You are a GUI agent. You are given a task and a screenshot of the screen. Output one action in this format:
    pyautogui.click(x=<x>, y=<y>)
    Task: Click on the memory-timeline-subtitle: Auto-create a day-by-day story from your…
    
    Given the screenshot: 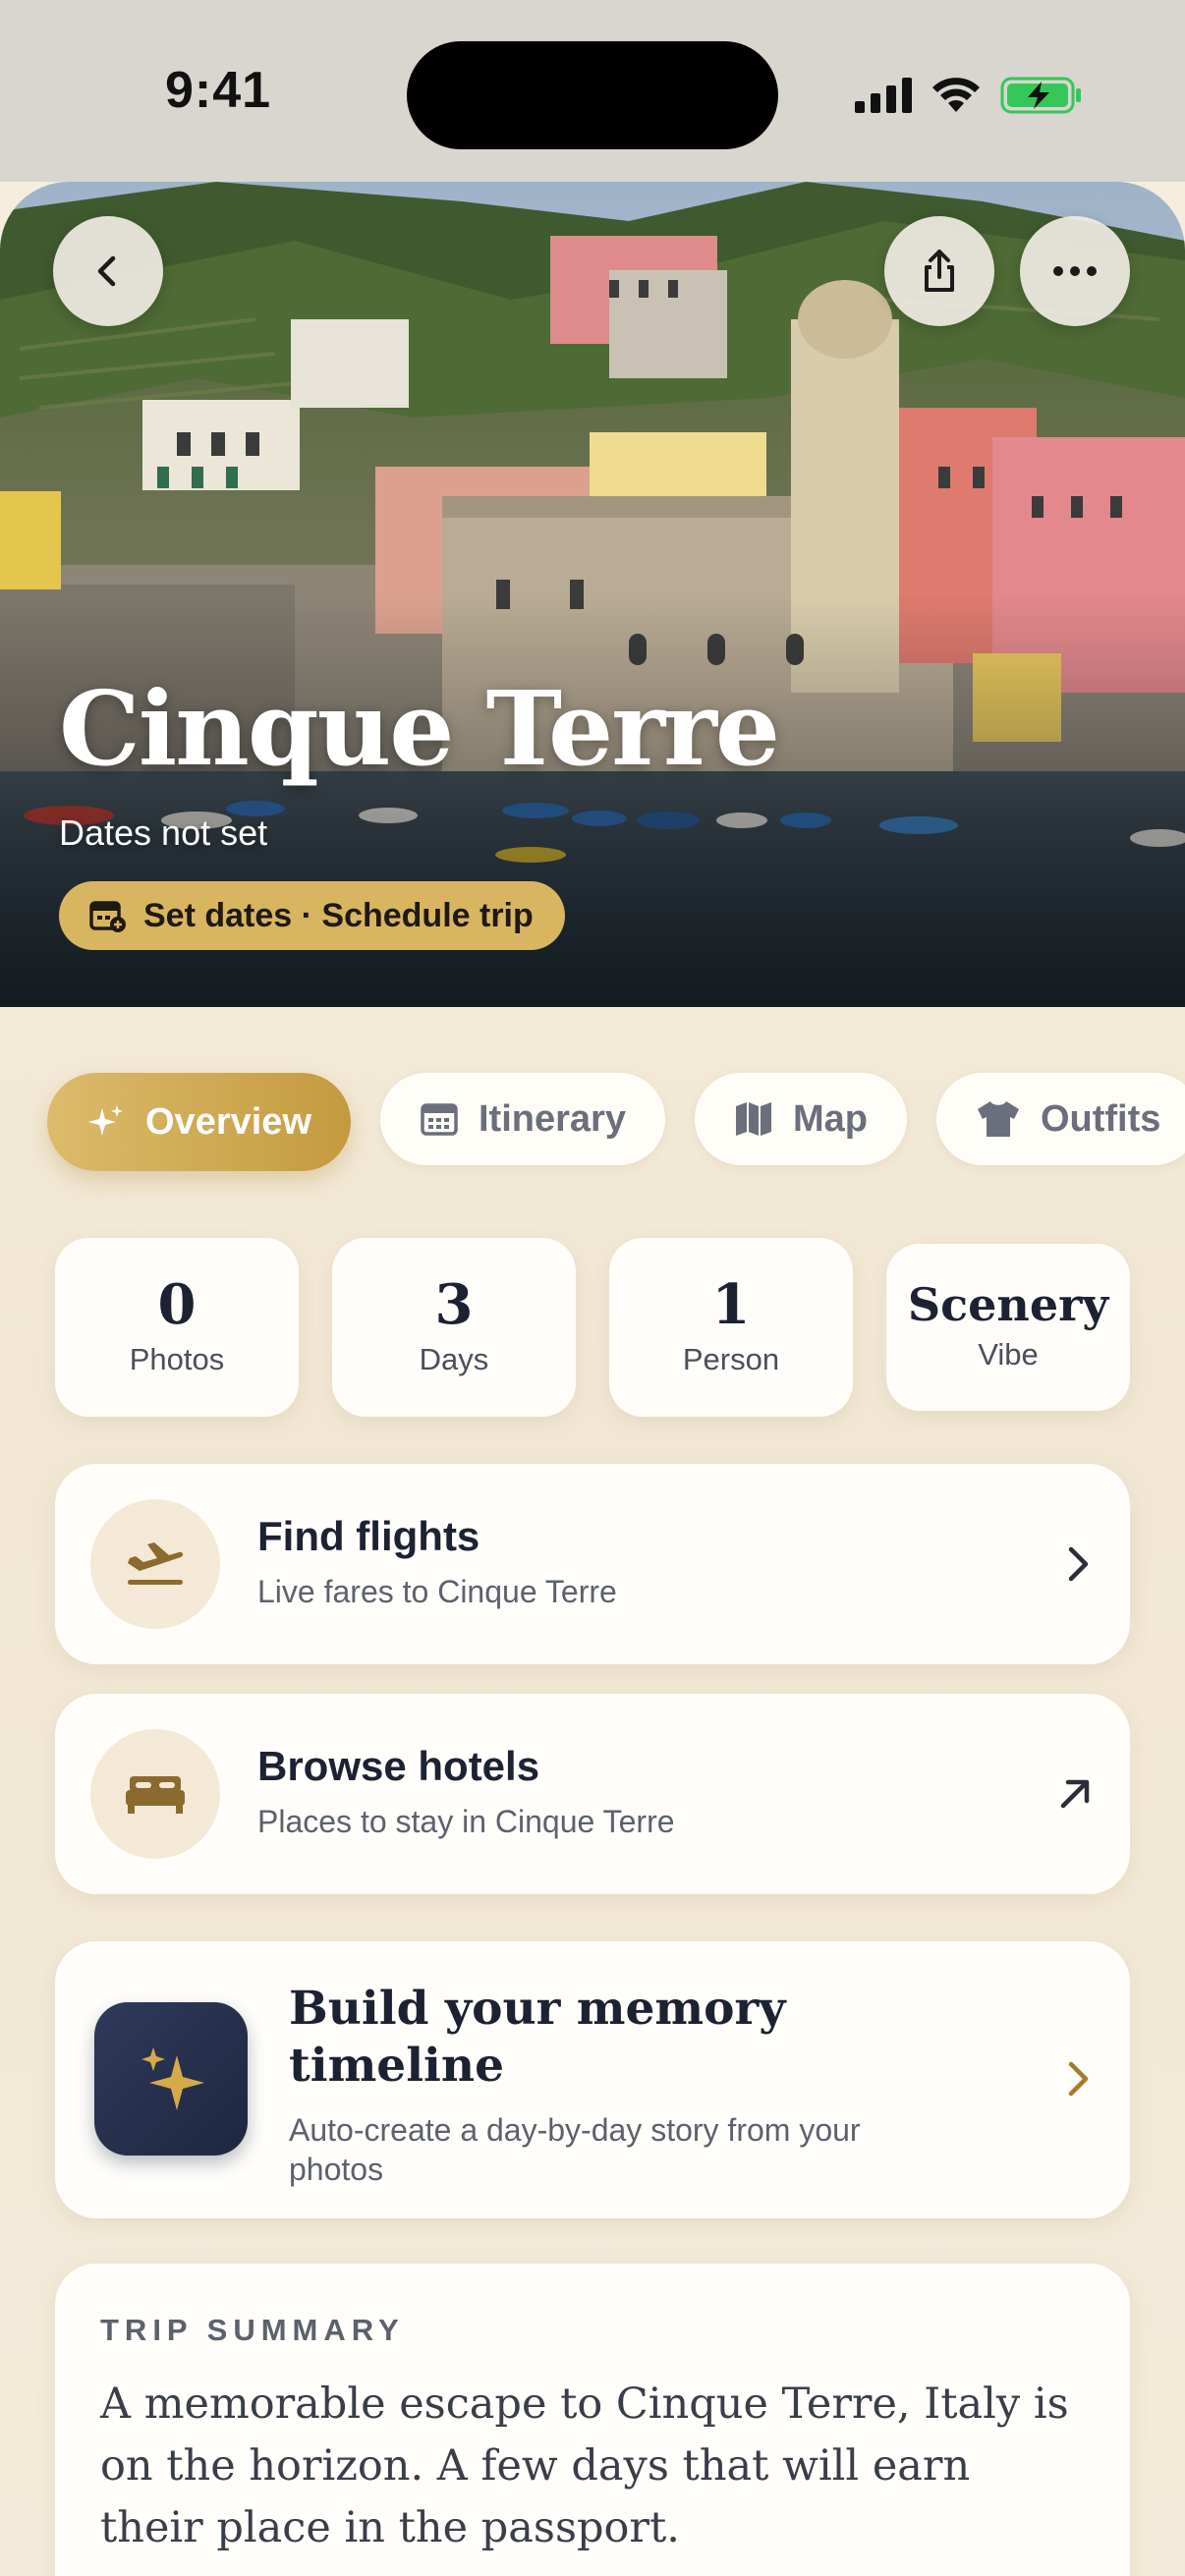 What is the action you would take?
    pyautogui.click(x=575, y=2149)
    